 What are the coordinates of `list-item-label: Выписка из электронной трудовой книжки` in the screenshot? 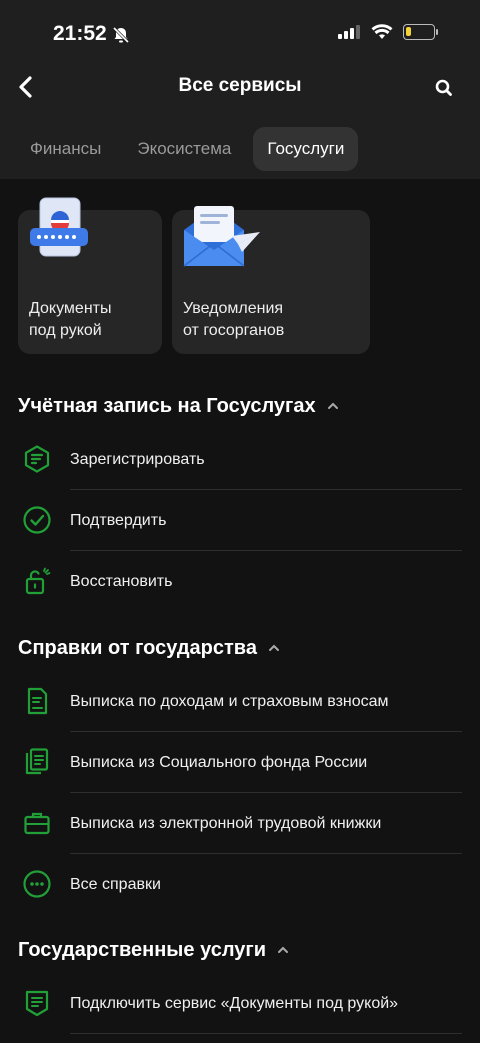 It's located at (226, 823).